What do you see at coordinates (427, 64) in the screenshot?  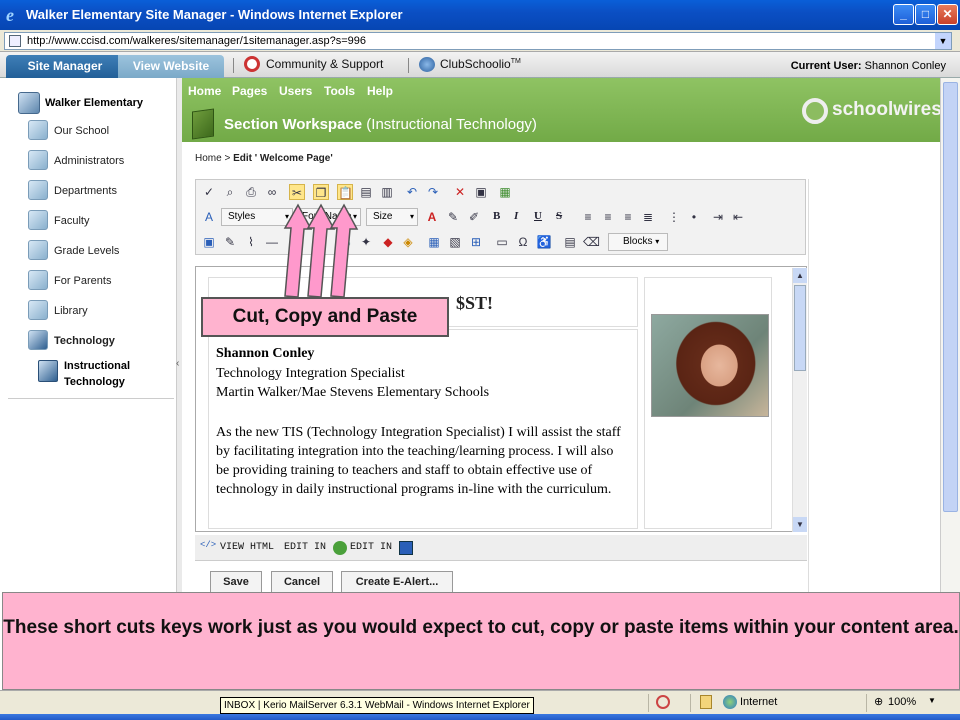 I see `clubschoolio-icon` at bounding box center [427, 64].